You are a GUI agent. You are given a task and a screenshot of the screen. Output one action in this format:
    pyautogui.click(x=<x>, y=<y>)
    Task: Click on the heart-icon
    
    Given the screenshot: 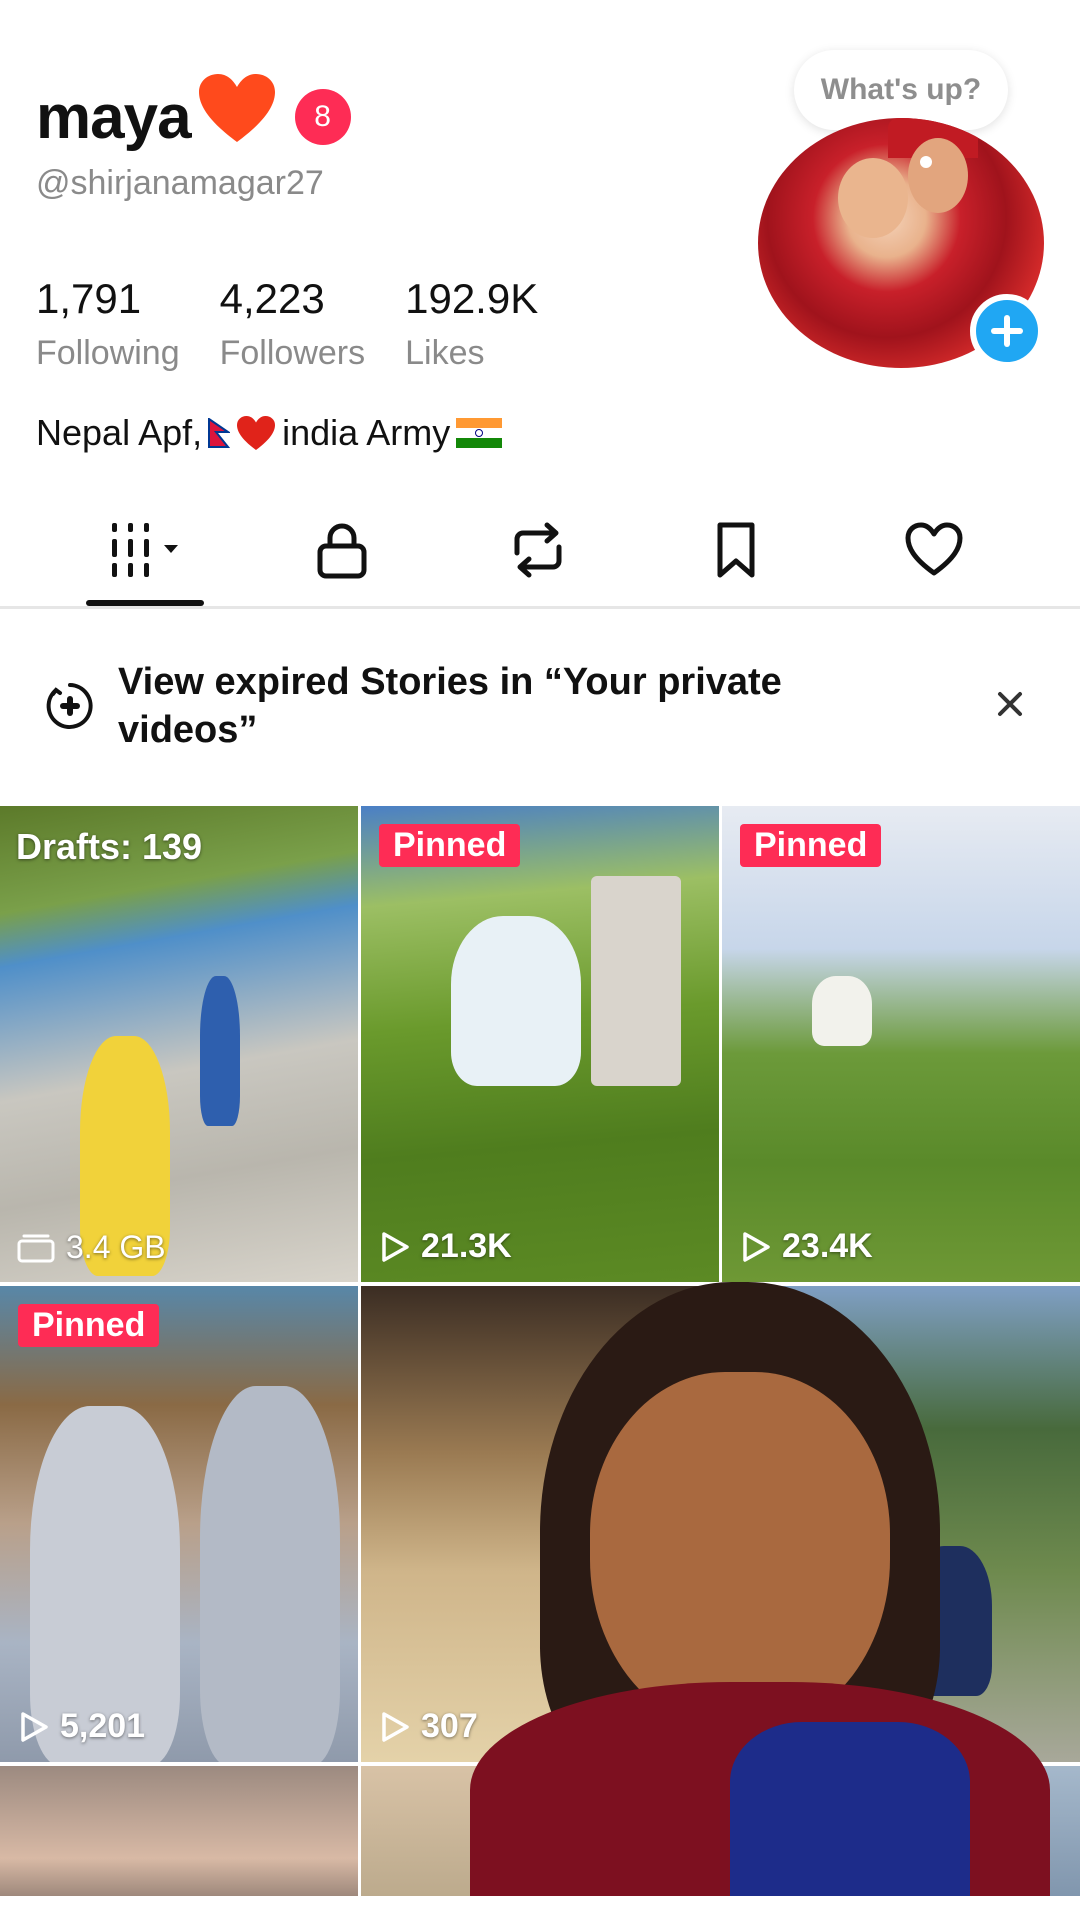 What is the action you would take?
    pyautogui.click(x=934, y=549)
    